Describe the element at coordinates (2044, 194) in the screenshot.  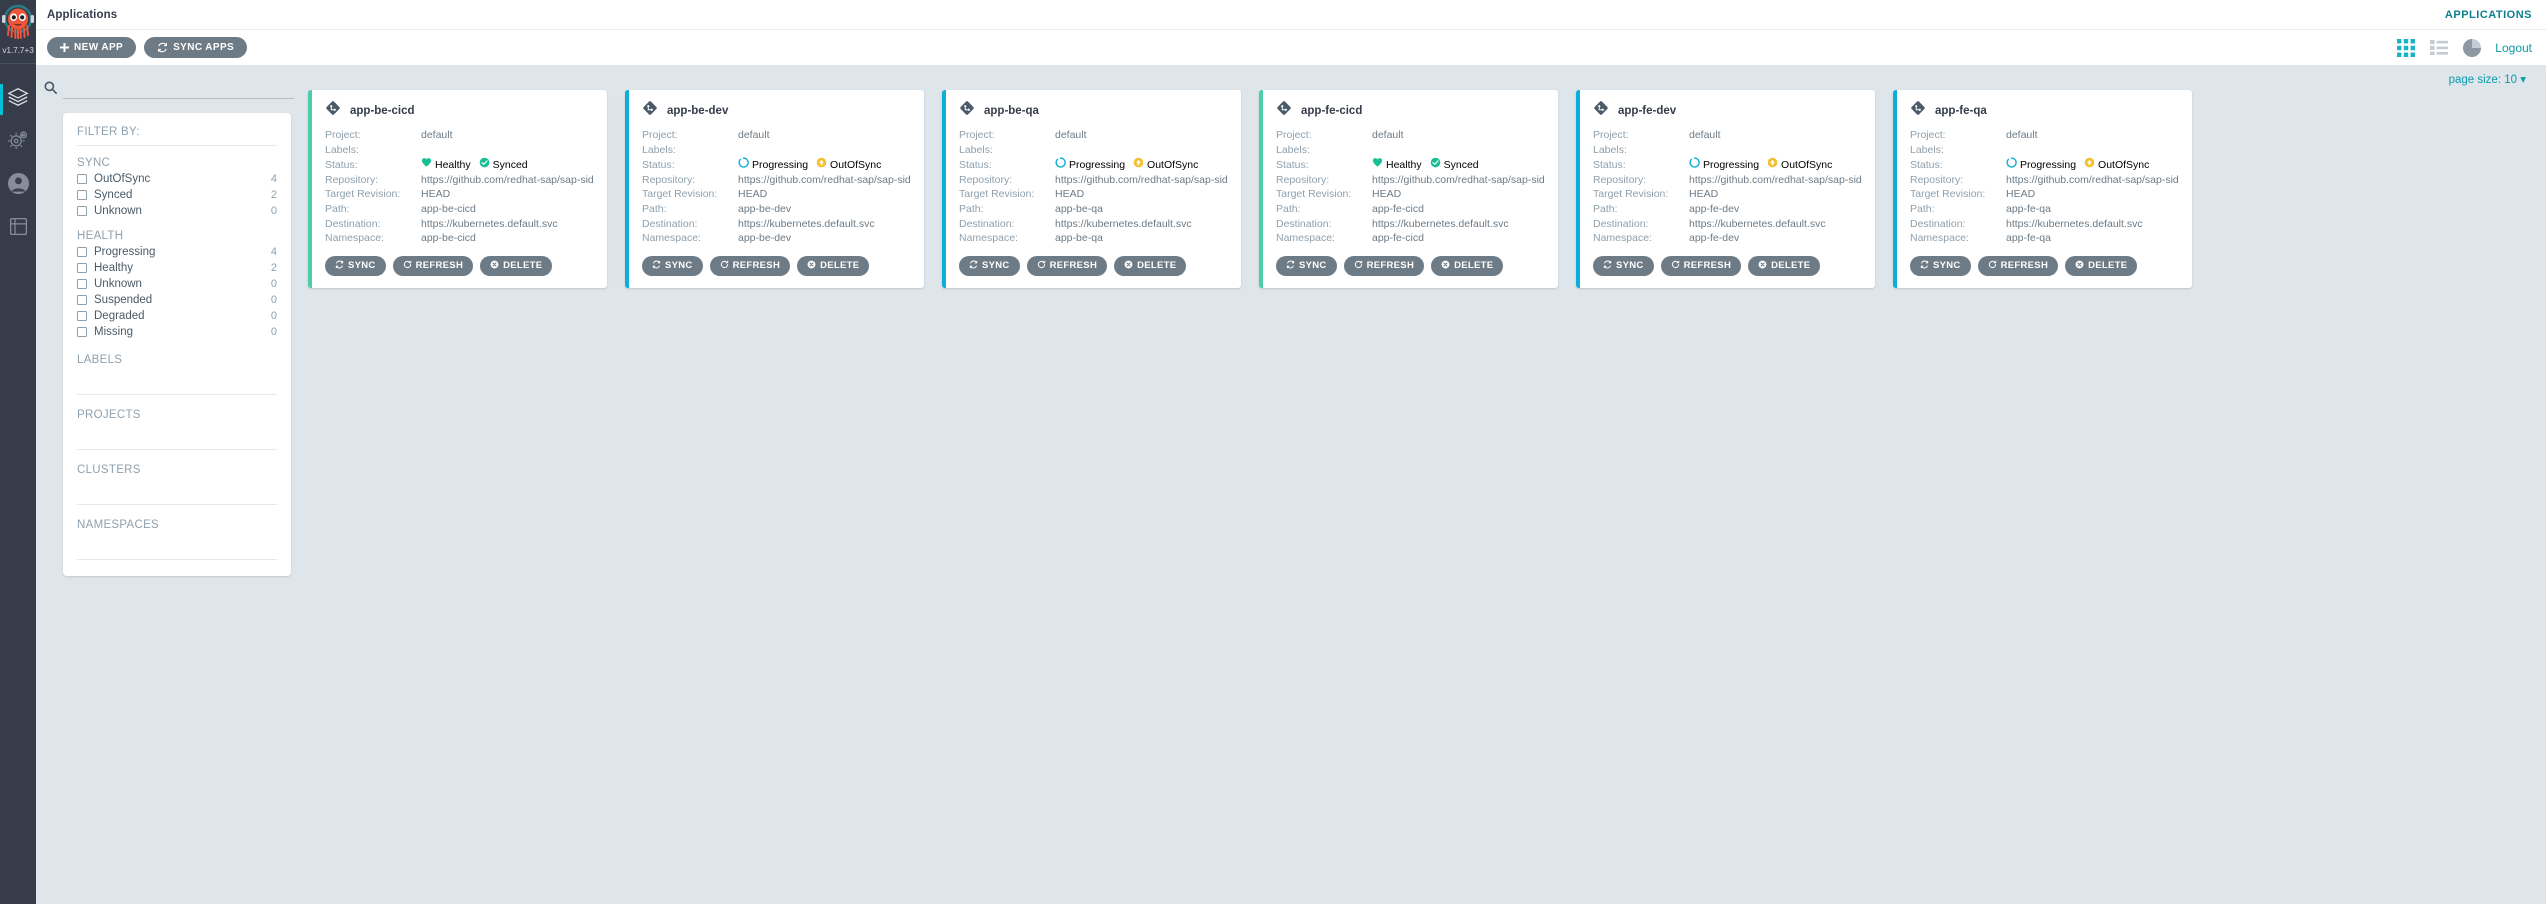
I see `card-field-row: Target Revision: HEAD` at that location.